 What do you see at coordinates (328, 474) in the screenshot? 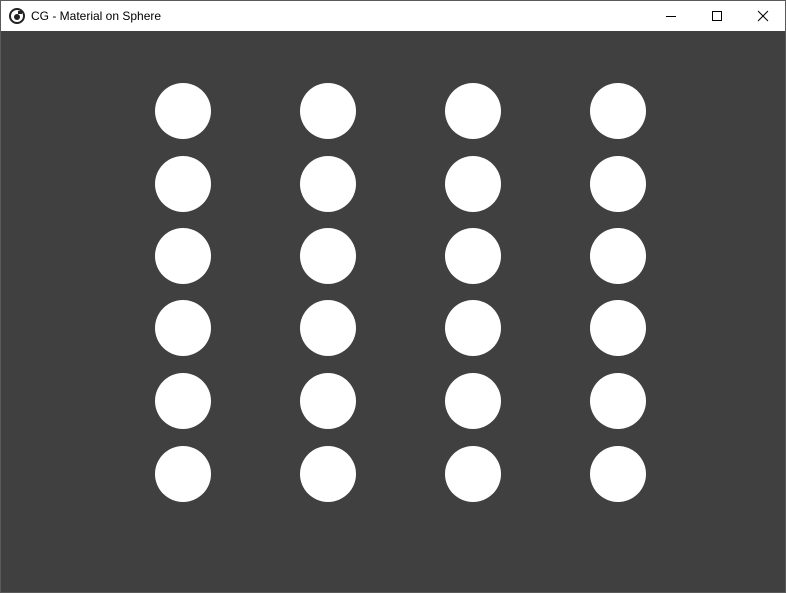
I see `sphere-r6-c2` at bounding box center [328, 474].